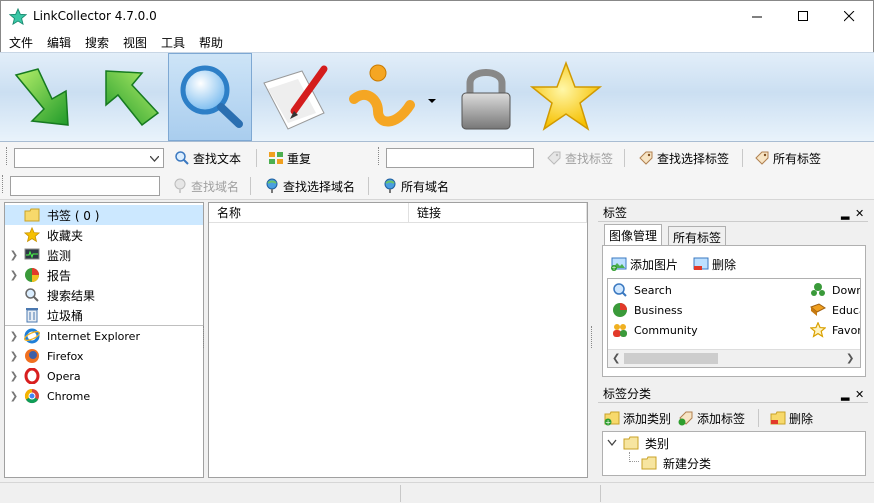 This screenshot has width=874, height=503. I want to click on scroll-left-icon: ❮, so click(616, 358).